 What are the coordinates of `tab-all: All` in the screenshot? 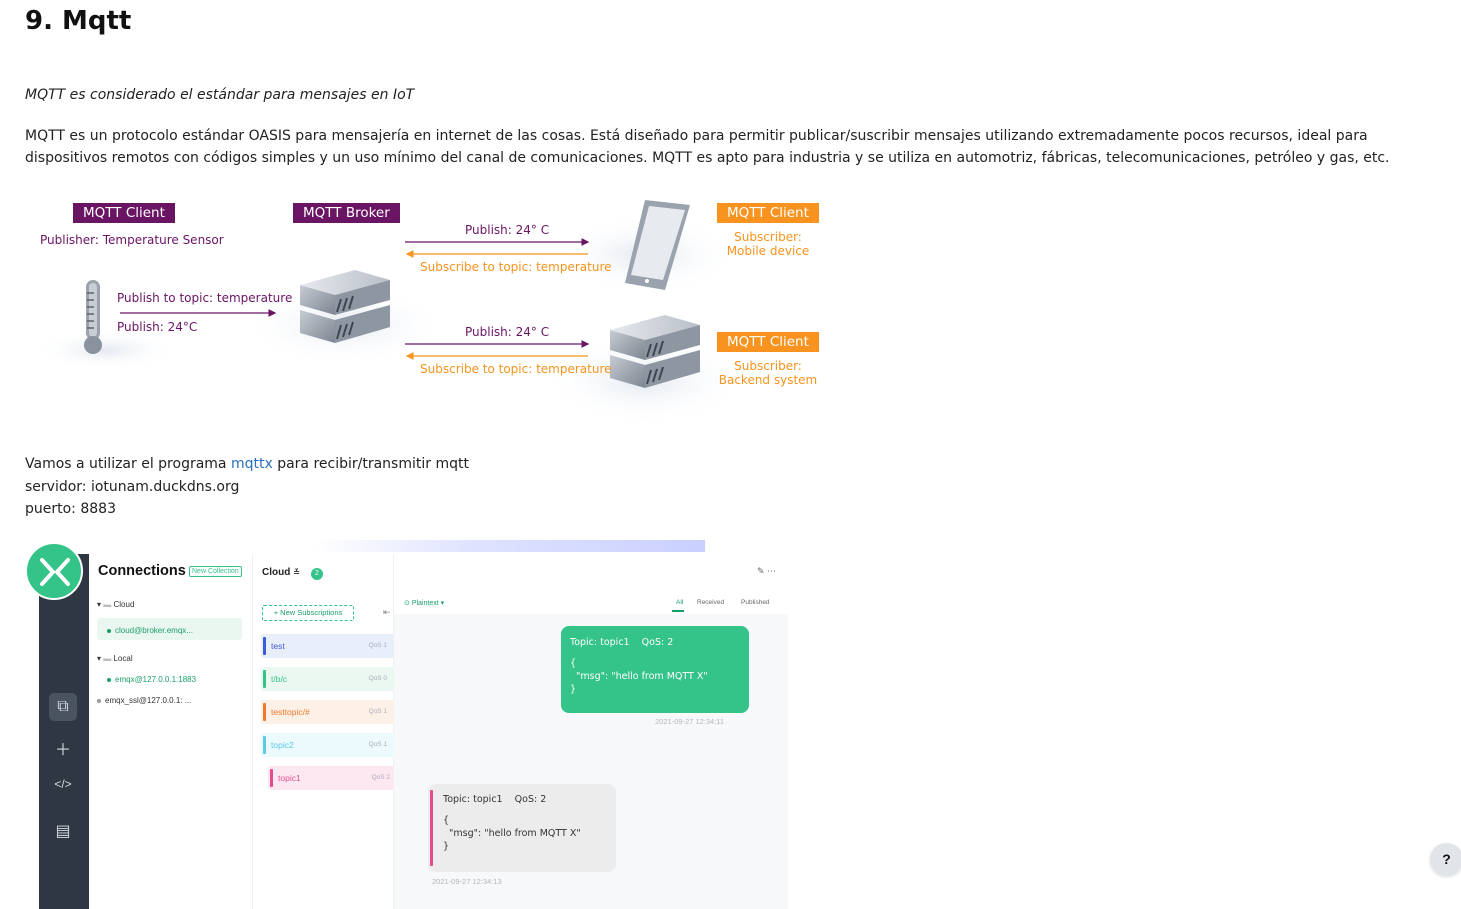 It's located at (679, 602).